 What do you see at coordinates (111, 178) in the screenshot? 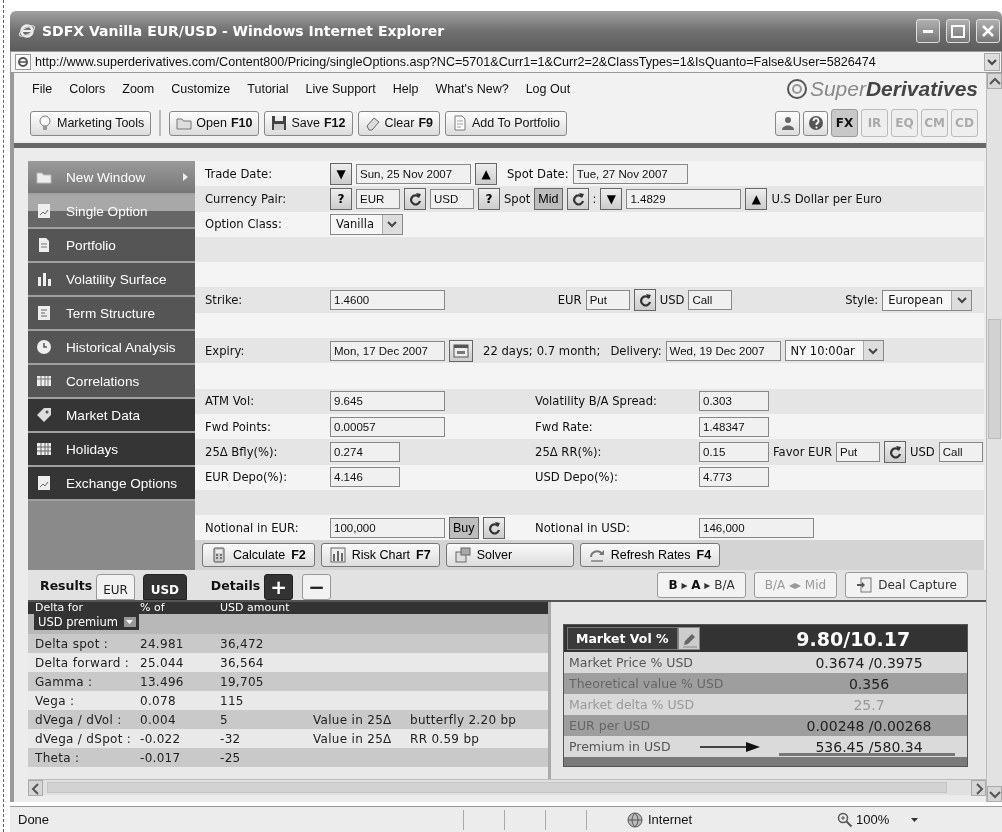
I see `sidebar-item: New Window` at bounding box center [111, 178].